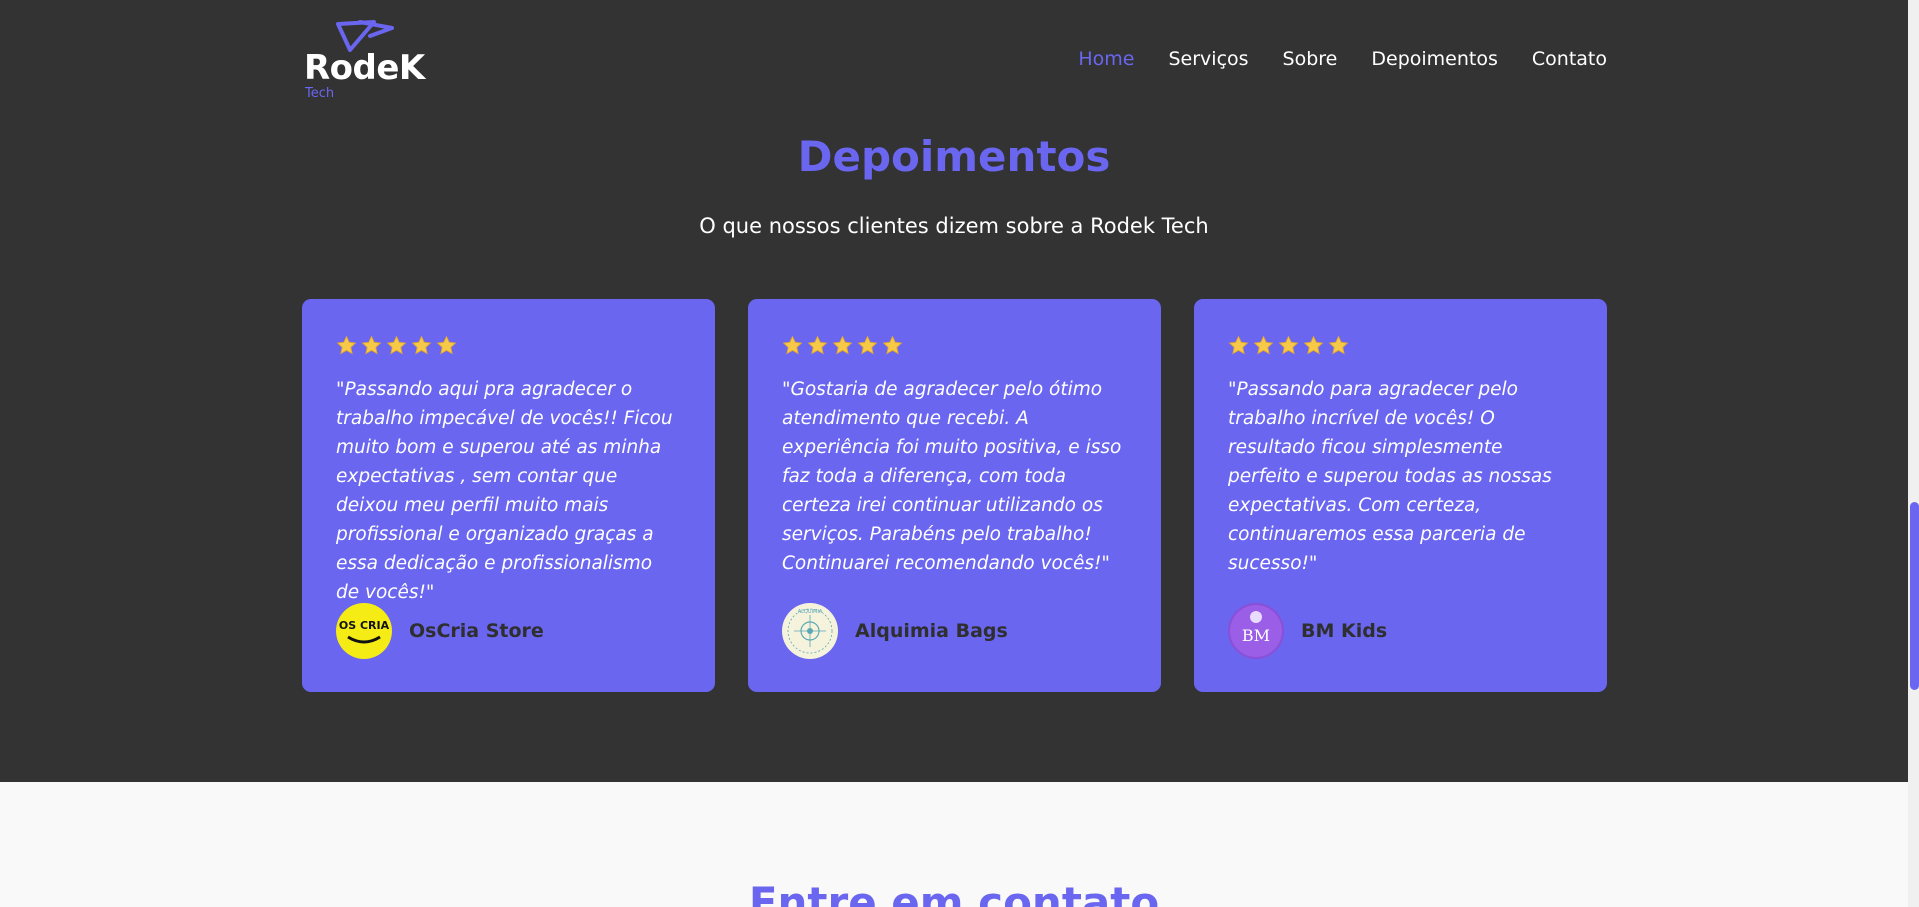 The width and height of the screenshot is (1919, 907). Describe the element at coordinates (954, 844) in the screenshot. I see `contact-section: Entre em contato` at that location.